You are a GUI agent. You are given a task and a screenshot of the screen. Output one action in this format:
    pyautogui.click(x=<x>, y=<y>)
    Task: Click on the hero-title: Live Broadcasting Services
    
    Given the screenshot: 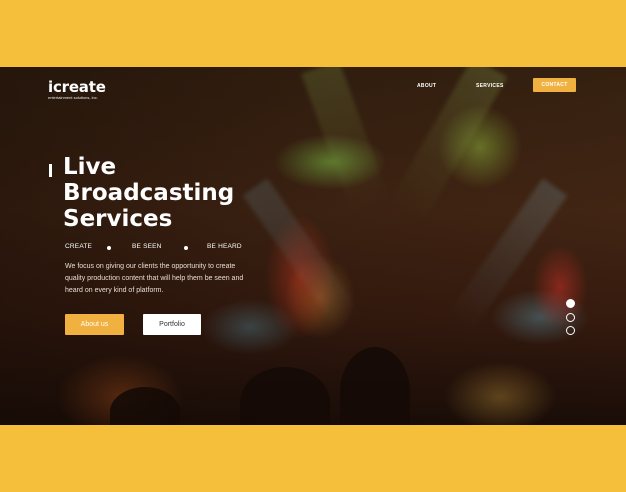 What is the action you would take?
    pyautogui.click(x=148, y=193)
    